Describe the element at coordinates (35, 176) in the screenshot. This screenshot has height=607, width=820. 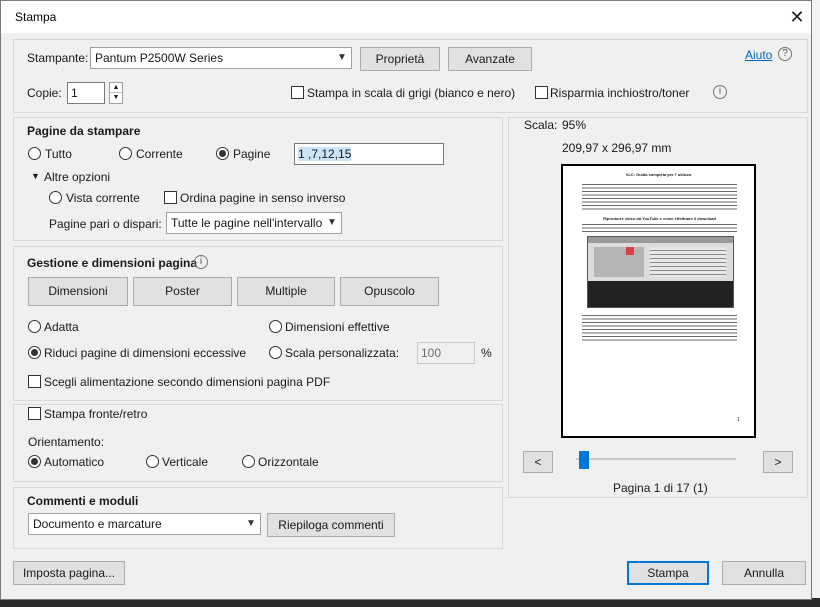
I see `expand-triangle-icon: ▼` at that location.